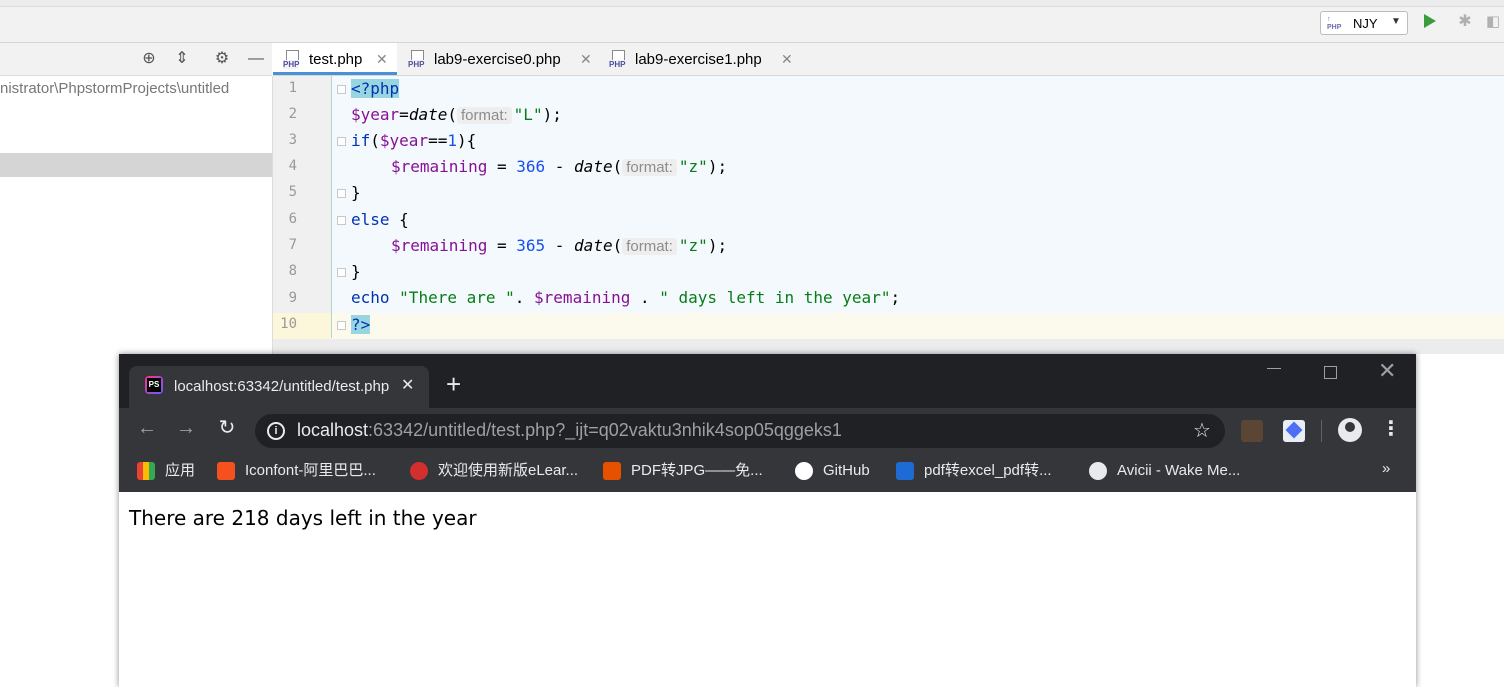 This screenshot has height=687, width=1504. I want to click on run-icon, so click(1430, 21).